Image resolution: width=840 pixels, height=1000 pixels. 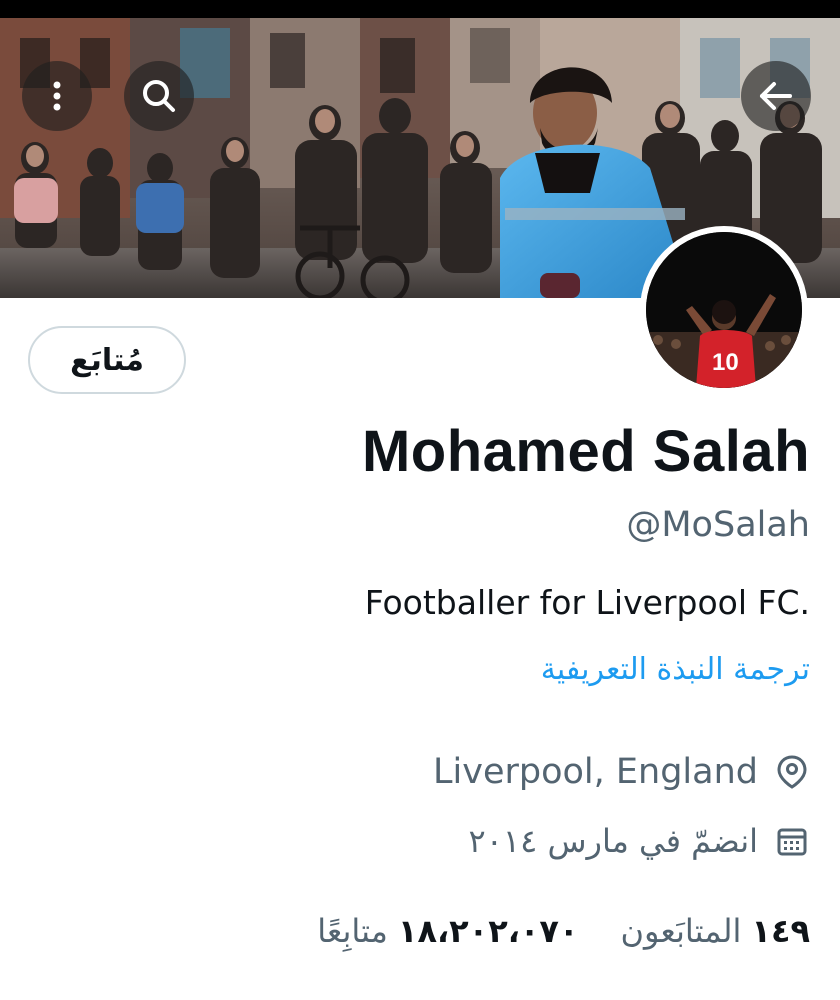 I want to click on location-row: Liverpool, England, so click(x=621, y=772).